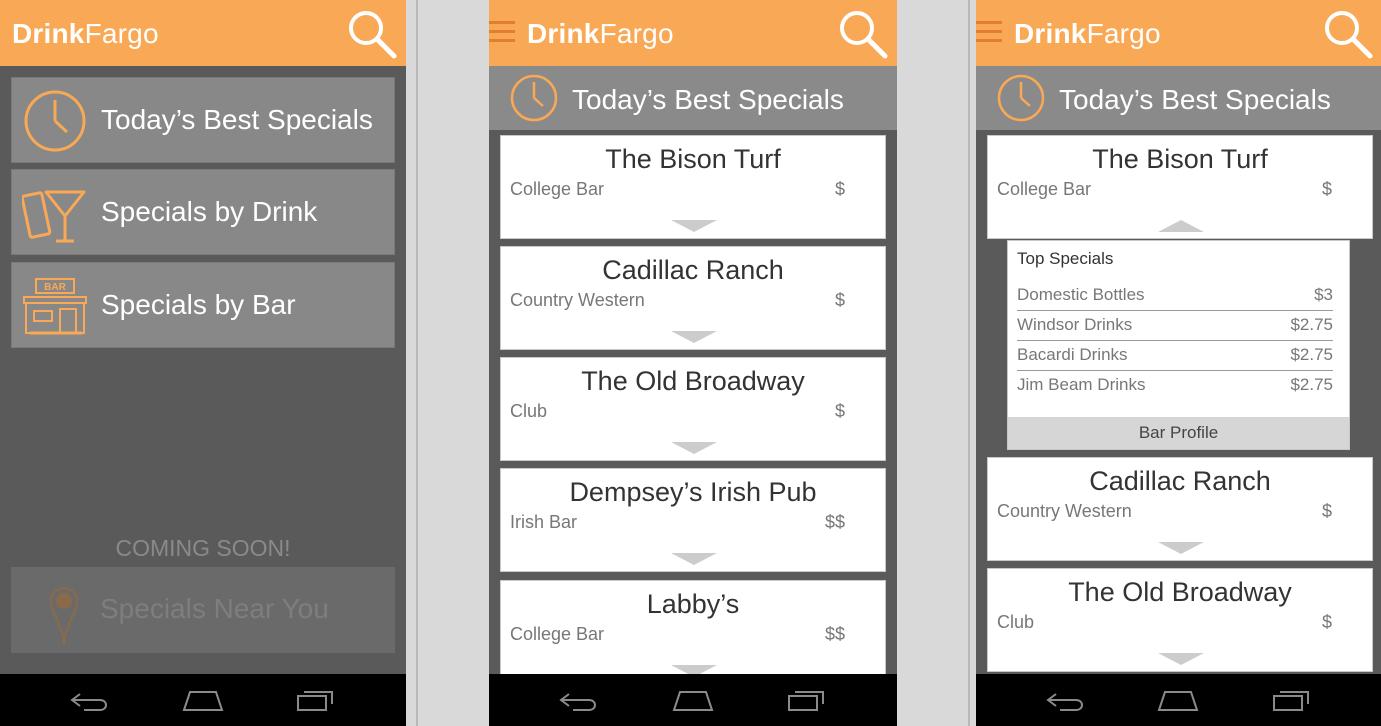  Describe the element at coordinates (1180, 187) in the screenshot. I see `bar-card-expanded: The Bison Turf College Bar $` at that location.